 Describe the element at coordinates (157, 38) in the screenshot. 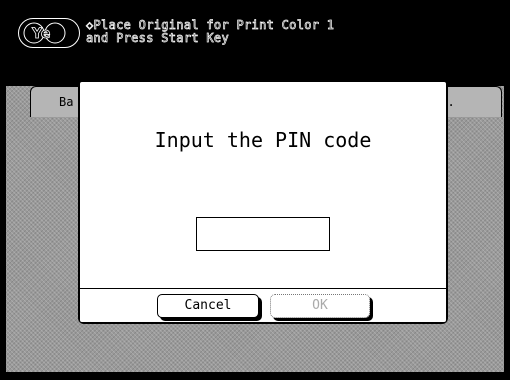

I see `status-message-line2: and Press Start Key` at that location.